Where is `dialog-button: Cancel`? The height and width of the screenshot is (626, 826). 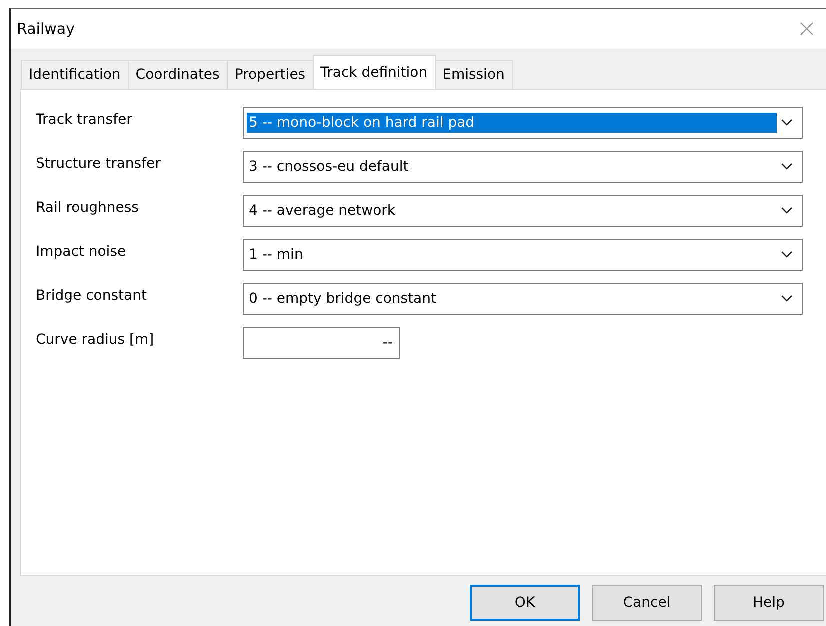
dialog-button: Cancel is located at coordinates (647, 603).